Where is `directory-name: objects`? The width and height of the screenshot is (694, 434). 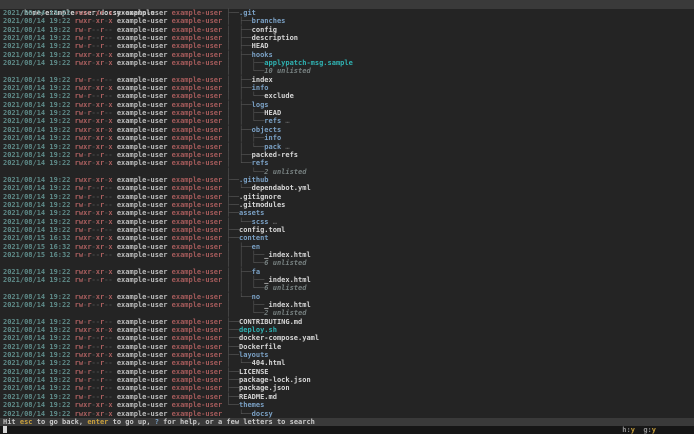
directory-name: objects is located at coordinates (266, 129).